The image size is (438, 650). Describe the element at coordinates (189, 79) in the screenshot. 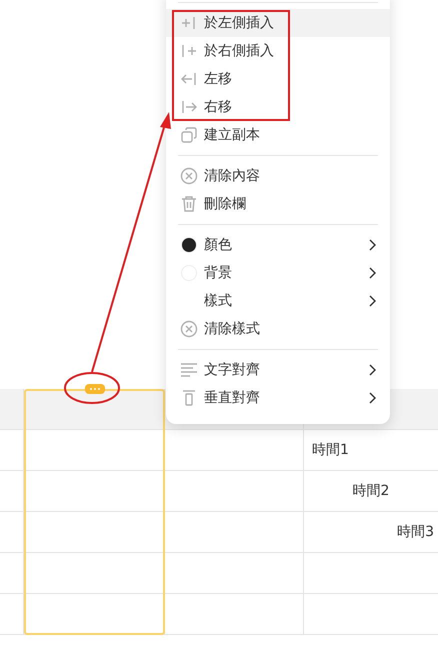

I see `left-arrow-icon` at that location.